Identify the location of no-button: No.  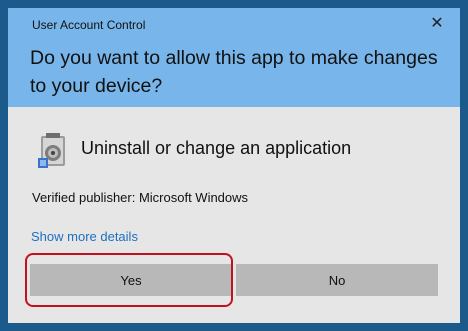
(337, 280).